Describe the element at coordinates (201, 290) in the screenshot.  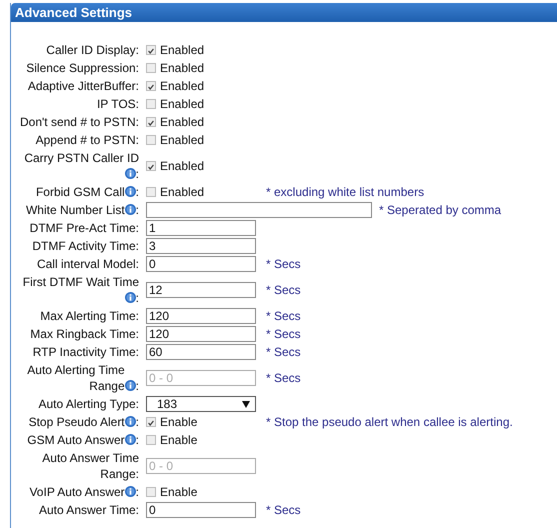
I see `input-field: 12` at that location.